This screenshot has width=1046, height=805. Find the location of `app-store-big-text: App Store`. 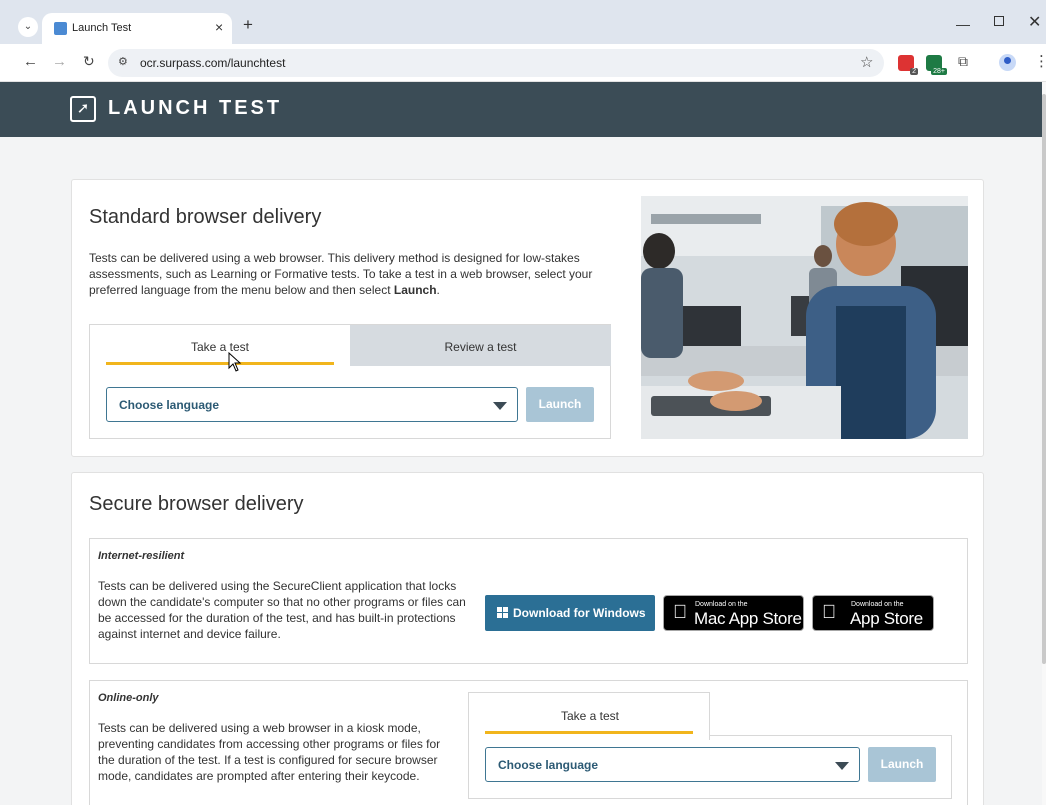

app-store-big-text: App Store is located at coordinates (886, 618).